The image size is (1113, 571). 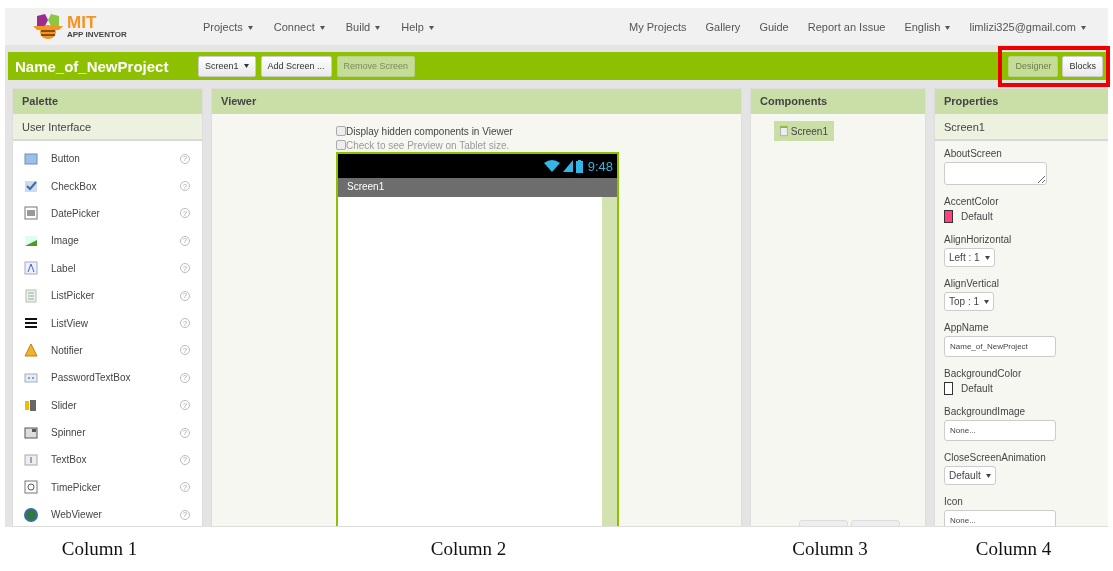 I want to click on nav-link: Gallery, so click(x=723, y=26).